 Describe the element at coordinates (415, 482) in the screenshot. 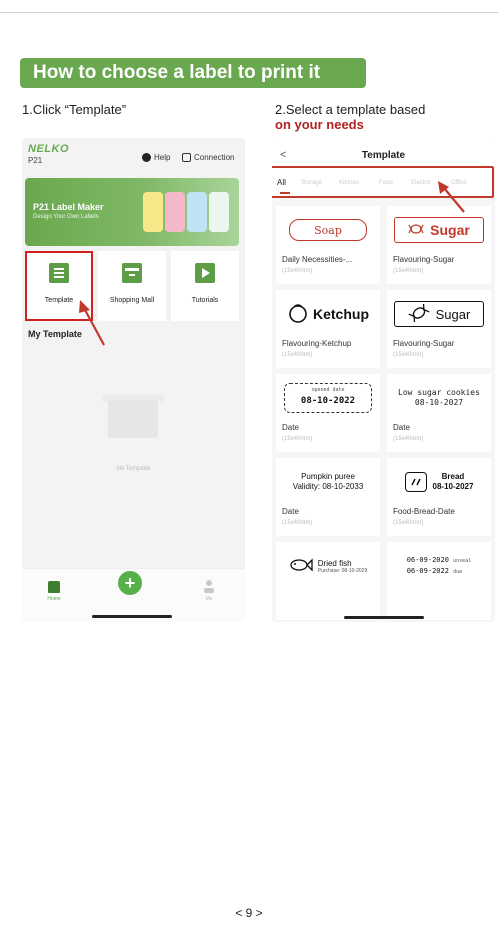

I see `bread-icon` at that location.